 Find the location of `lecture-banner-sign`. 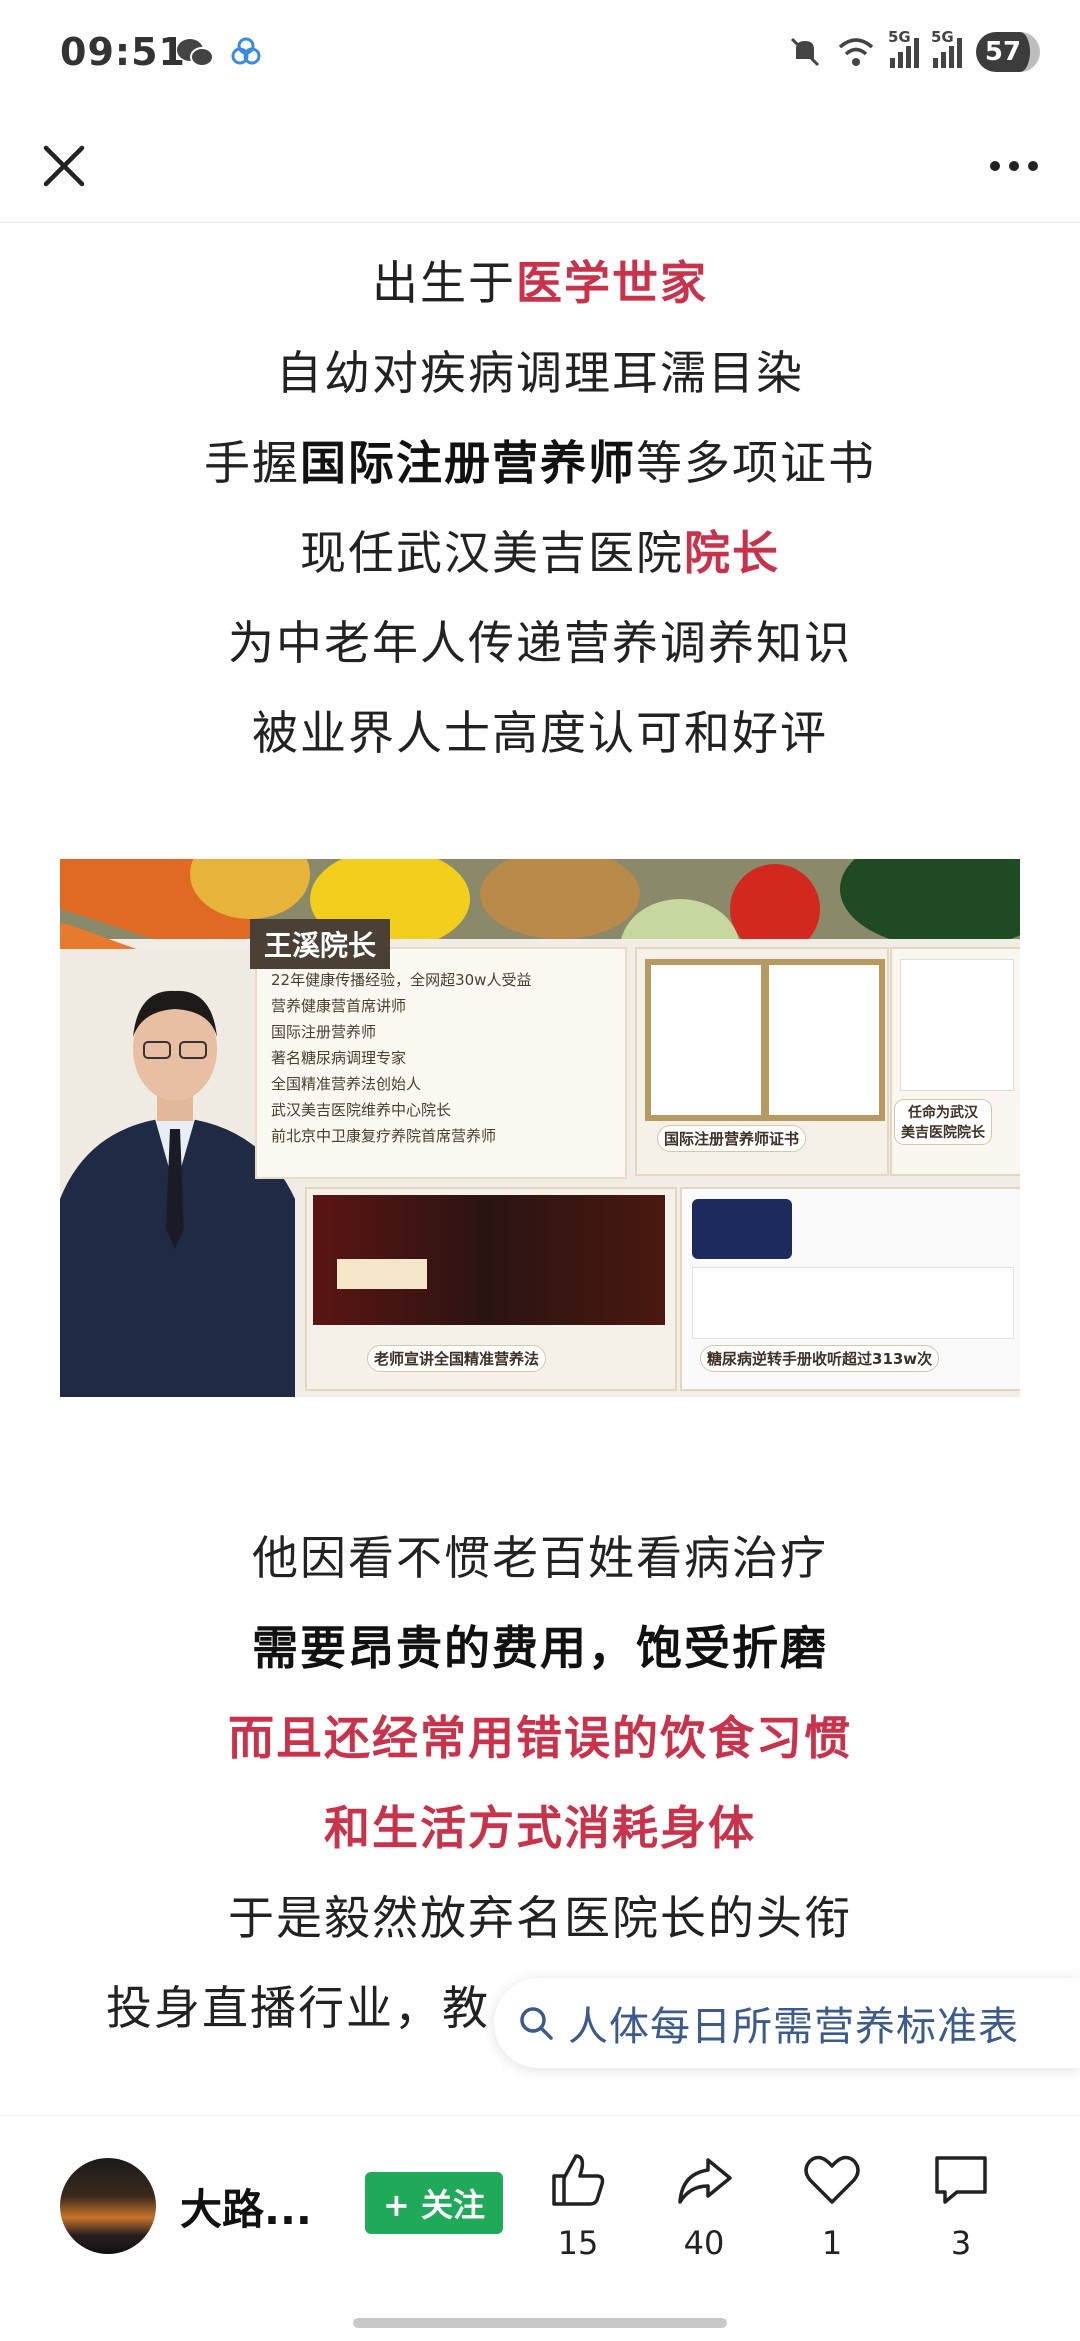

lecture-banner-sign is located at coordinates (382, 1274).